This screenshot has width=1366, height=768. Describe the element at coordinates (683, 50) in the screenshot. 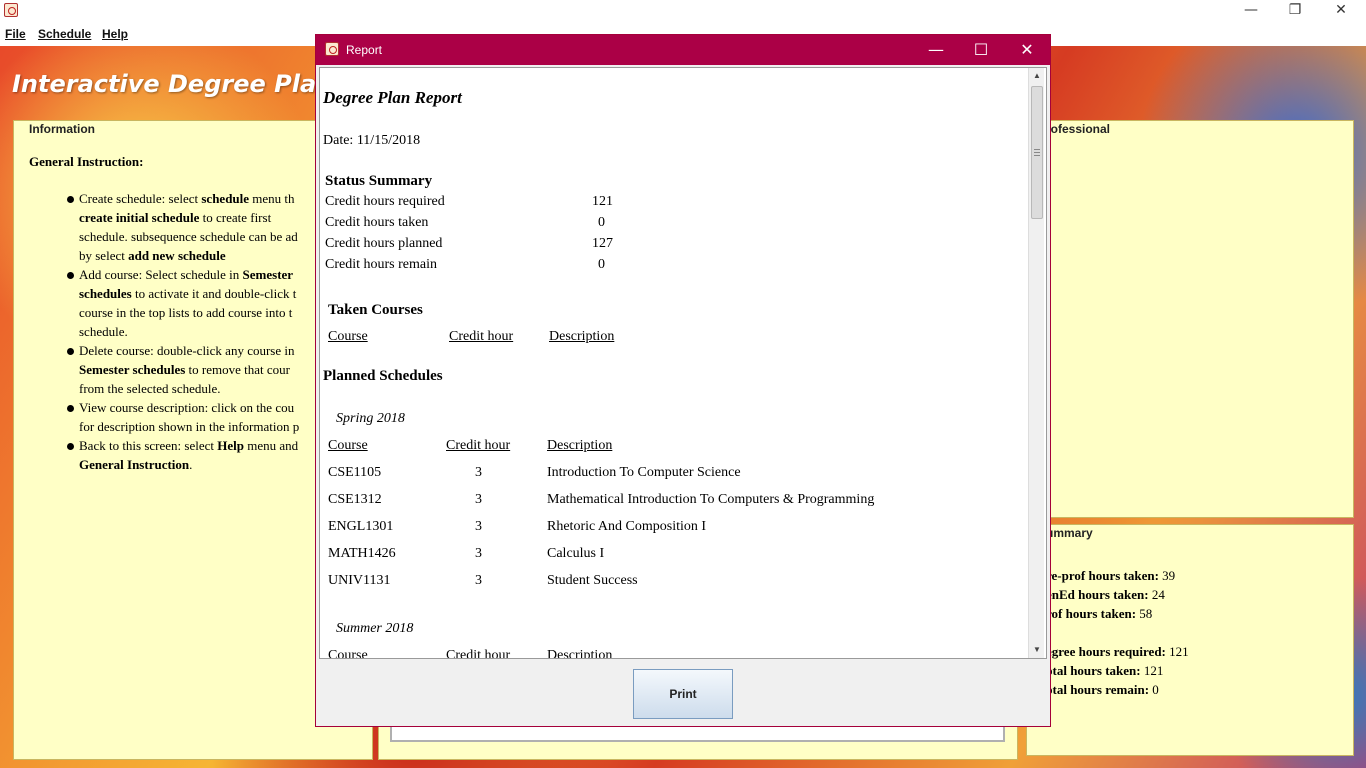

I see `report-dialog-title-bar: Report — ☐ ✕` at that location.